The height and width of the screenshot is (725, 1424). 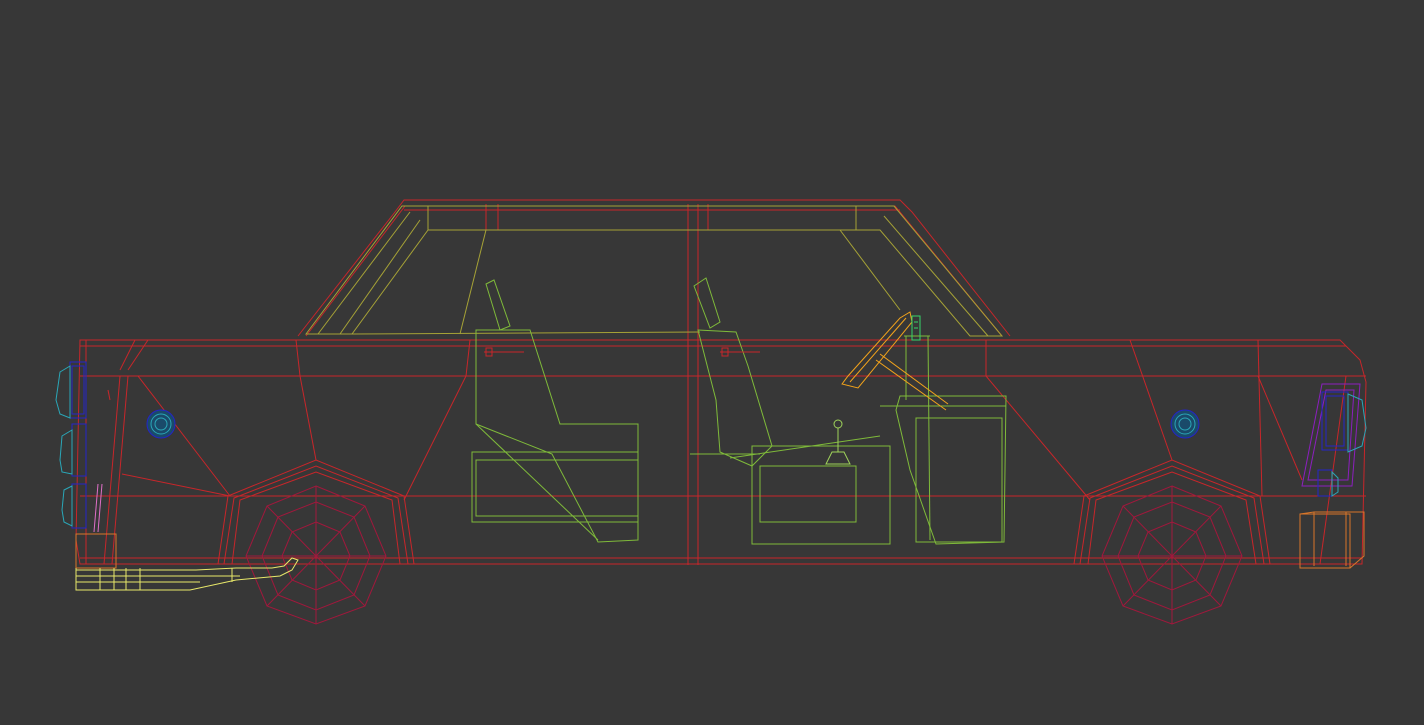 I want to click on rear-wheel, so click(x=1172, y=555).